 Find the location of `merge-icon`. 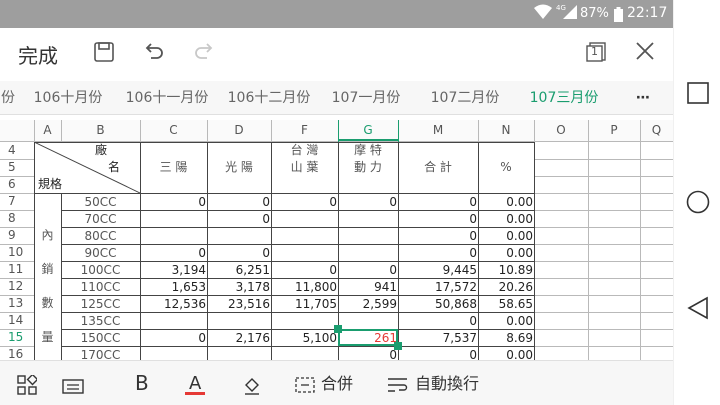

merge-icon is located at coordinates (305, 383).